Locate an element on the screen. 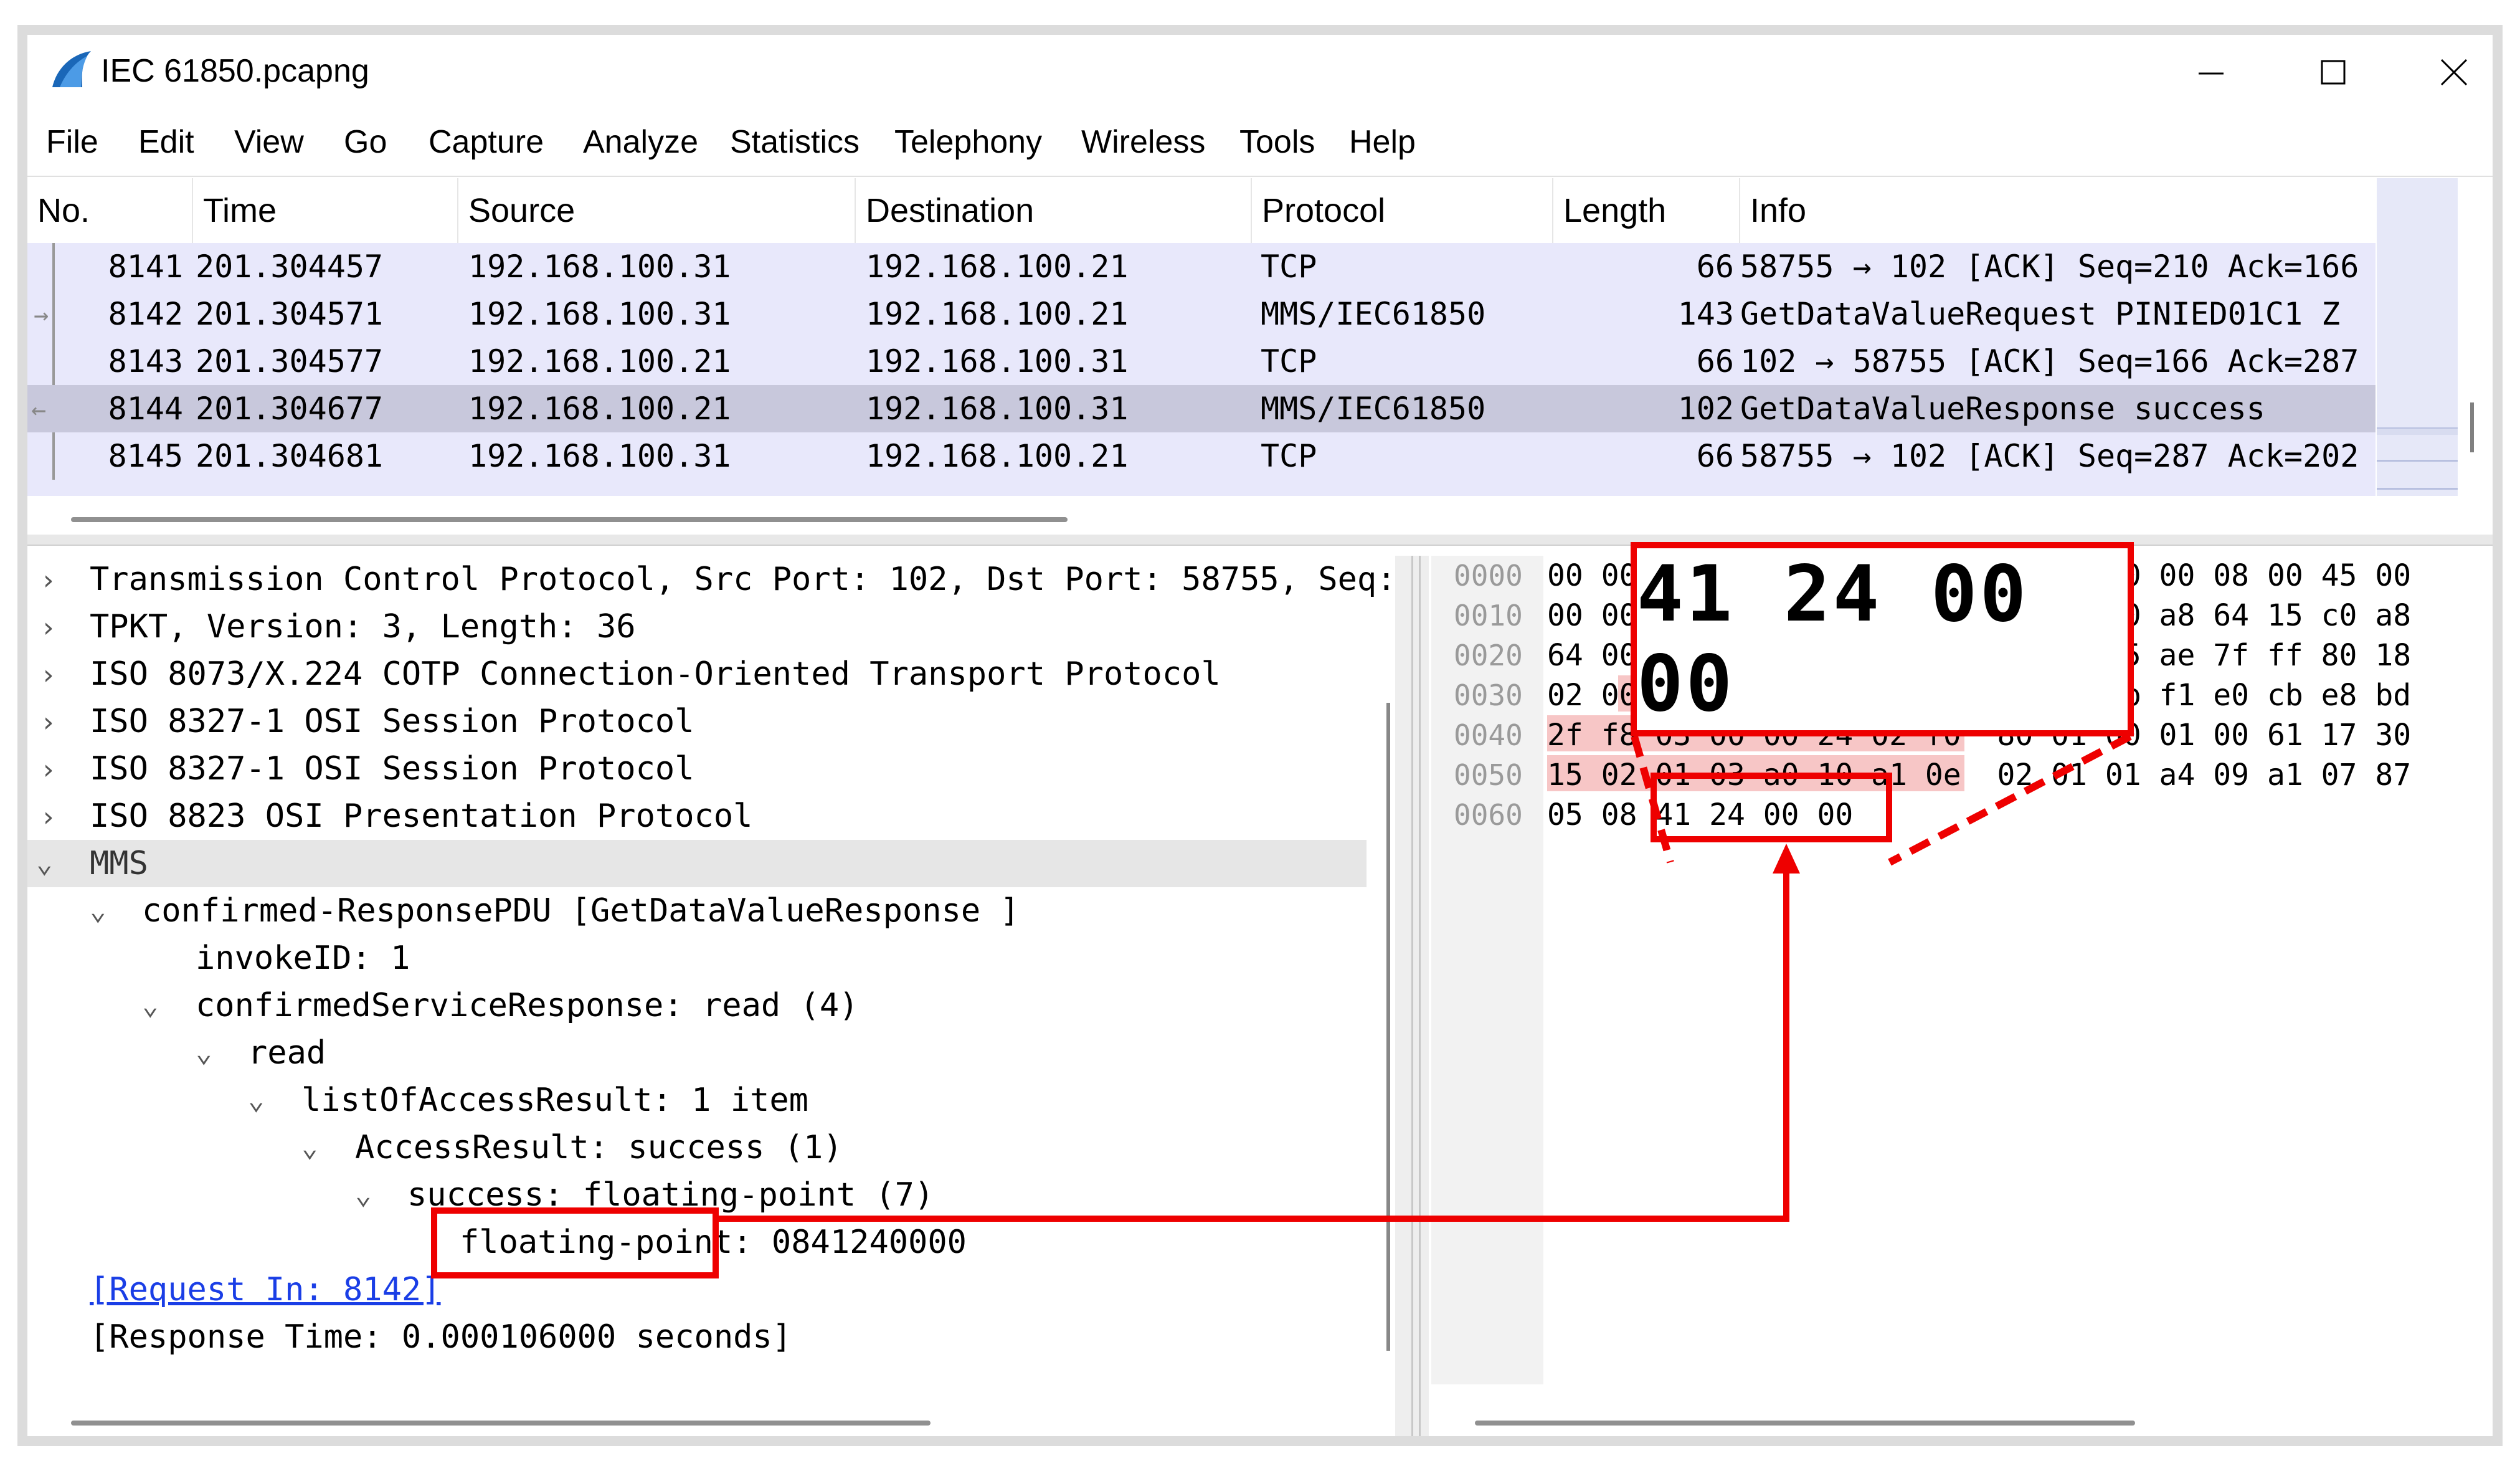 This screenshot has width=2520, height=1471. zoom-callout-label: 41 24 00 00 is located at coordinates (1833, 639).